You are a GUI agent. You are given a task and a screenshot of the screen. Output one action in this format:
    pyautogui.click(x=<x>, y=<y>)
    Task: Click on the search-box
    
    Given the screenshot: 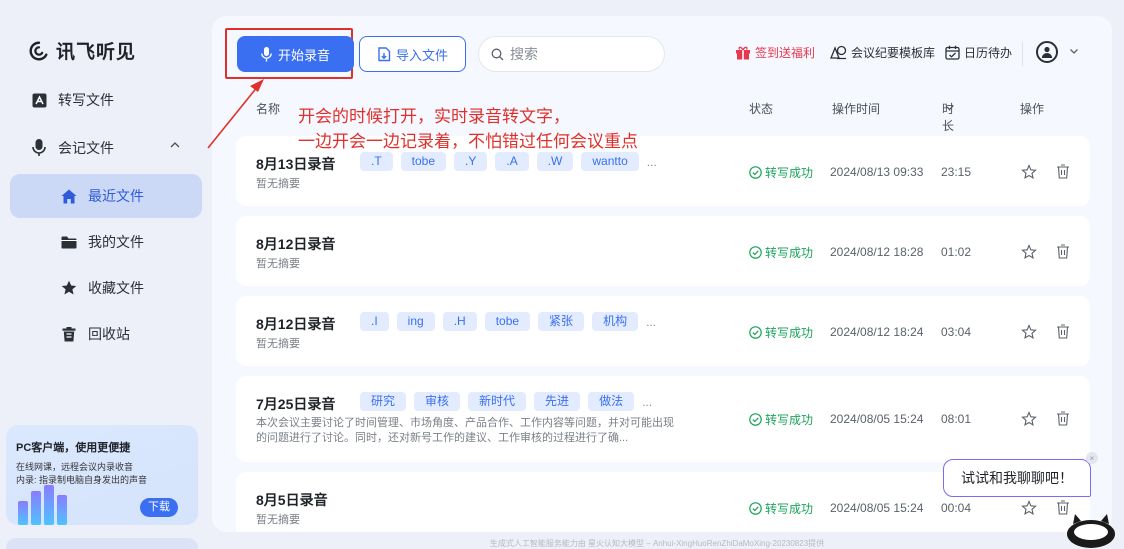 What is the action you would take?
    pyautogui.click(x=571, y=54)
    